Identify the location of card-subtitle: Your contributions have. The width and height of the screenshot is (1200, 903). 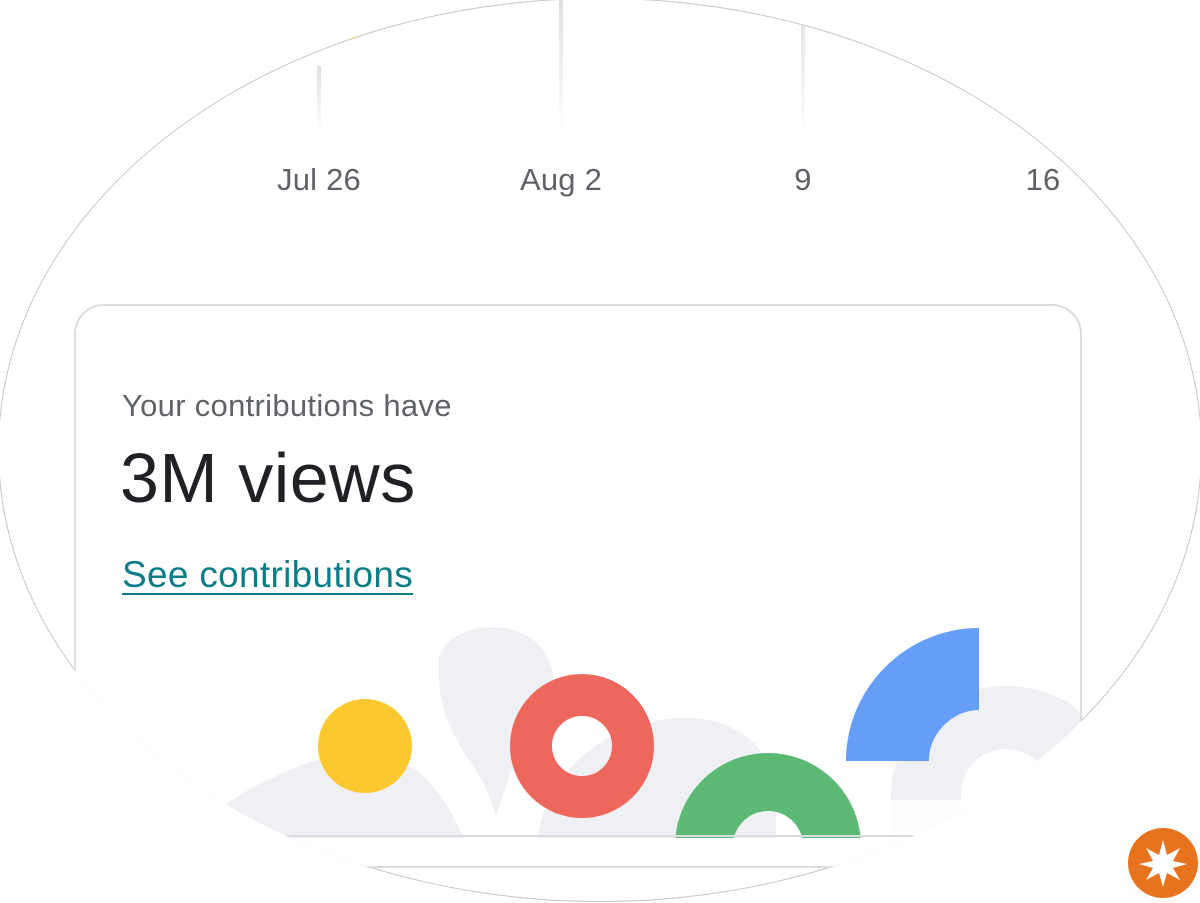
(287, 405).